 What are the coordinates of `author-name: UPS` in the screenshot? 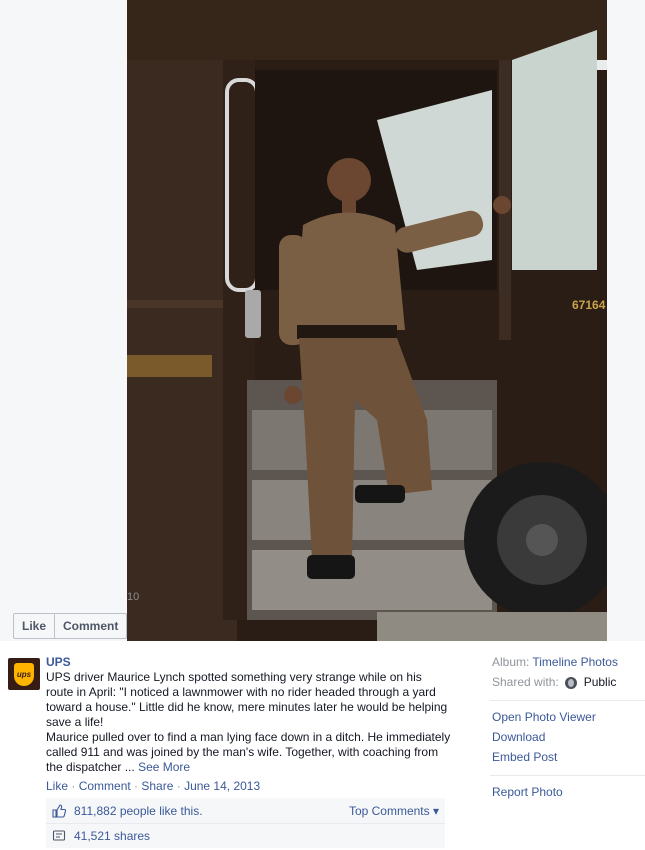 It's located at (248, 662).